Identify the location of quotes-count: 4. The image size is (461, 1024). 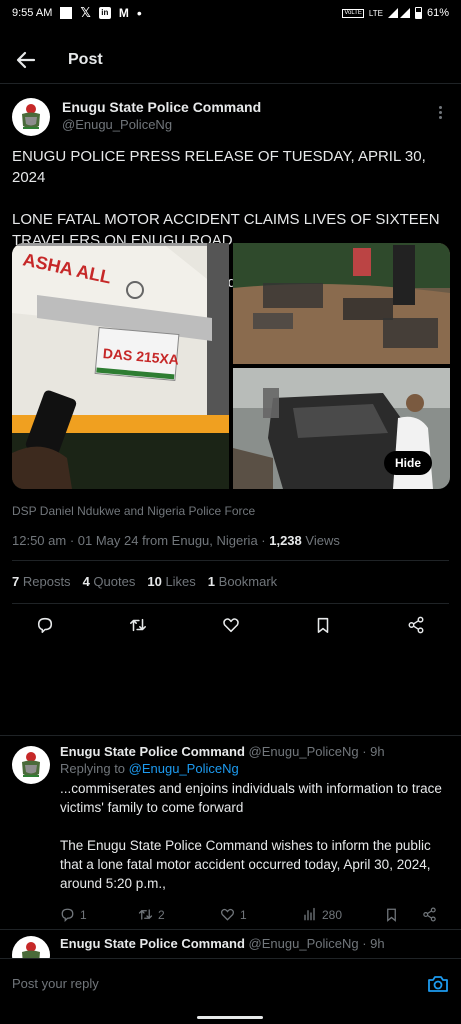
(86, 581).